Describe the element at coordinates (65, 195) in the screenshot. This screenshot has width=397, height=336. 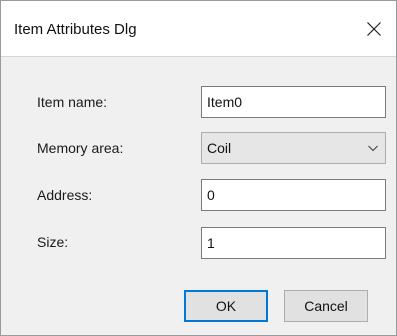
I see `address-label: Address:` at that location.